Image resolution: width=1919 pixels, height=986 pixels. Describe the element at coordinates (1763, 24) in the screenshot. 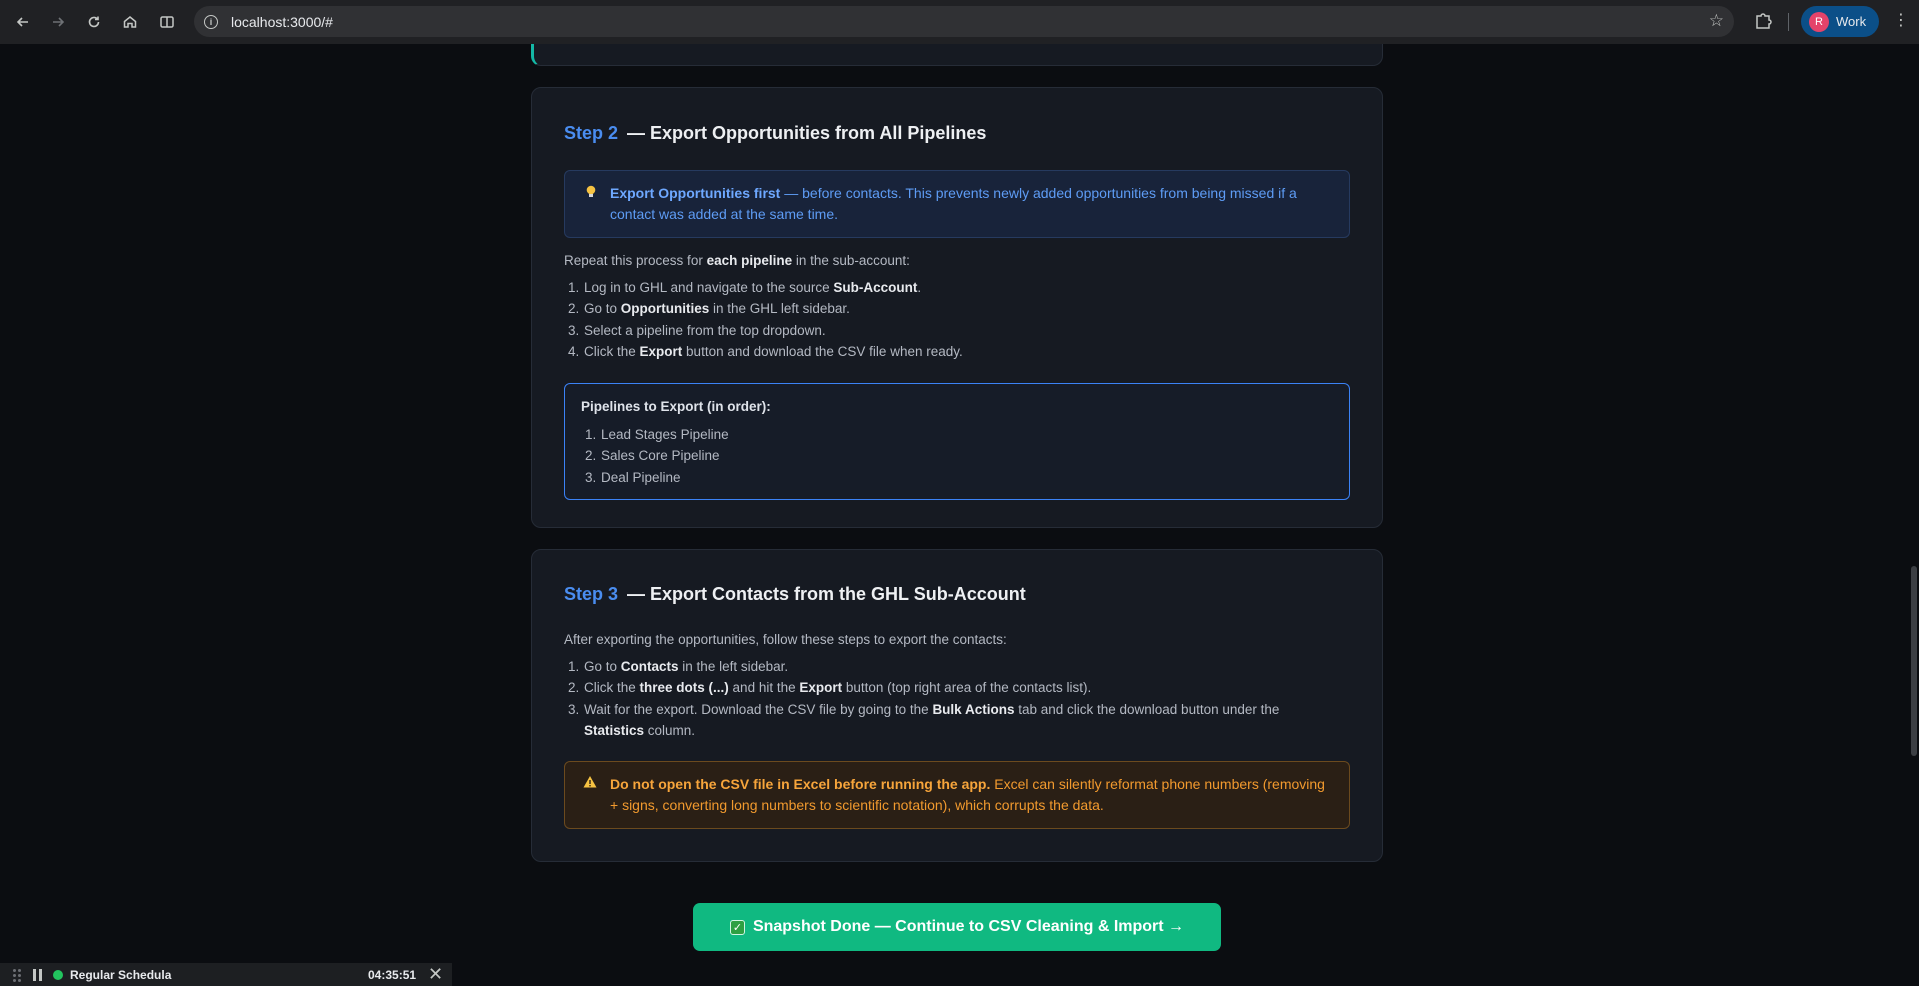

I see `extensions-icon` at that location.